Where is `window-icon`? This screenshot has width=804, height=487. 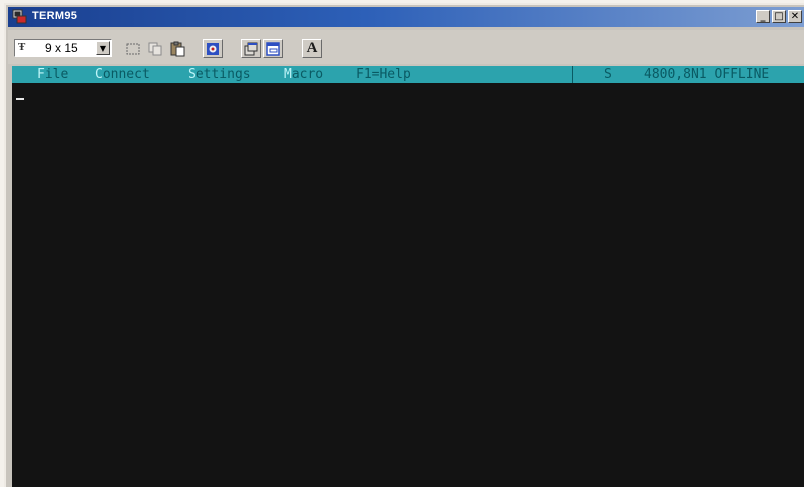 window-icon is located at coordinates (273, 48).